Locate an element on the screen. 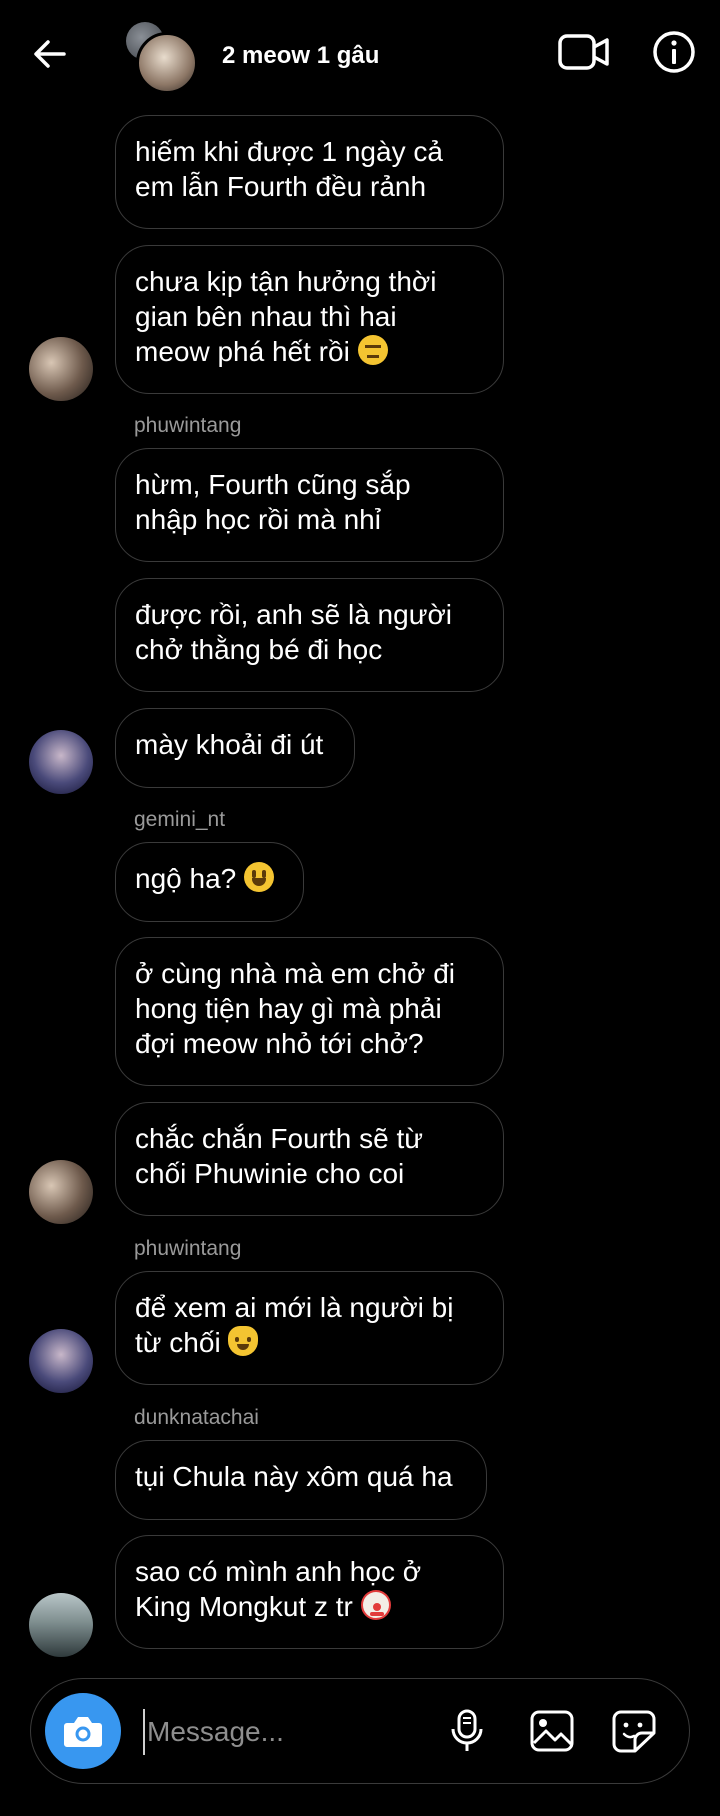 The height and width of the screenshot is (1816, 720). sticker-icon is located at coordinates (634, 1731).